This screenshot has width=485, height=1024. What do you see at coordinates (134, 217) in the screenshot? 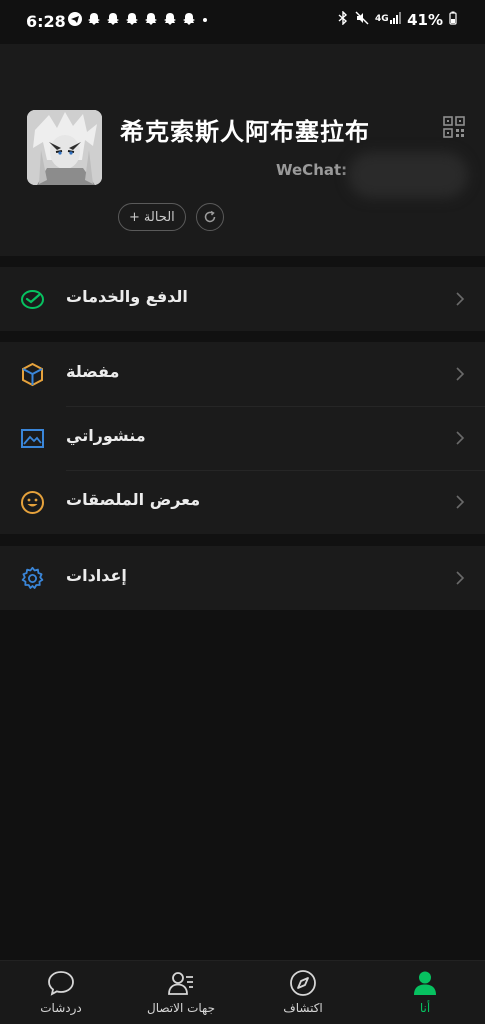
I see `plus-icon: +` at bounding box center [134, 217].